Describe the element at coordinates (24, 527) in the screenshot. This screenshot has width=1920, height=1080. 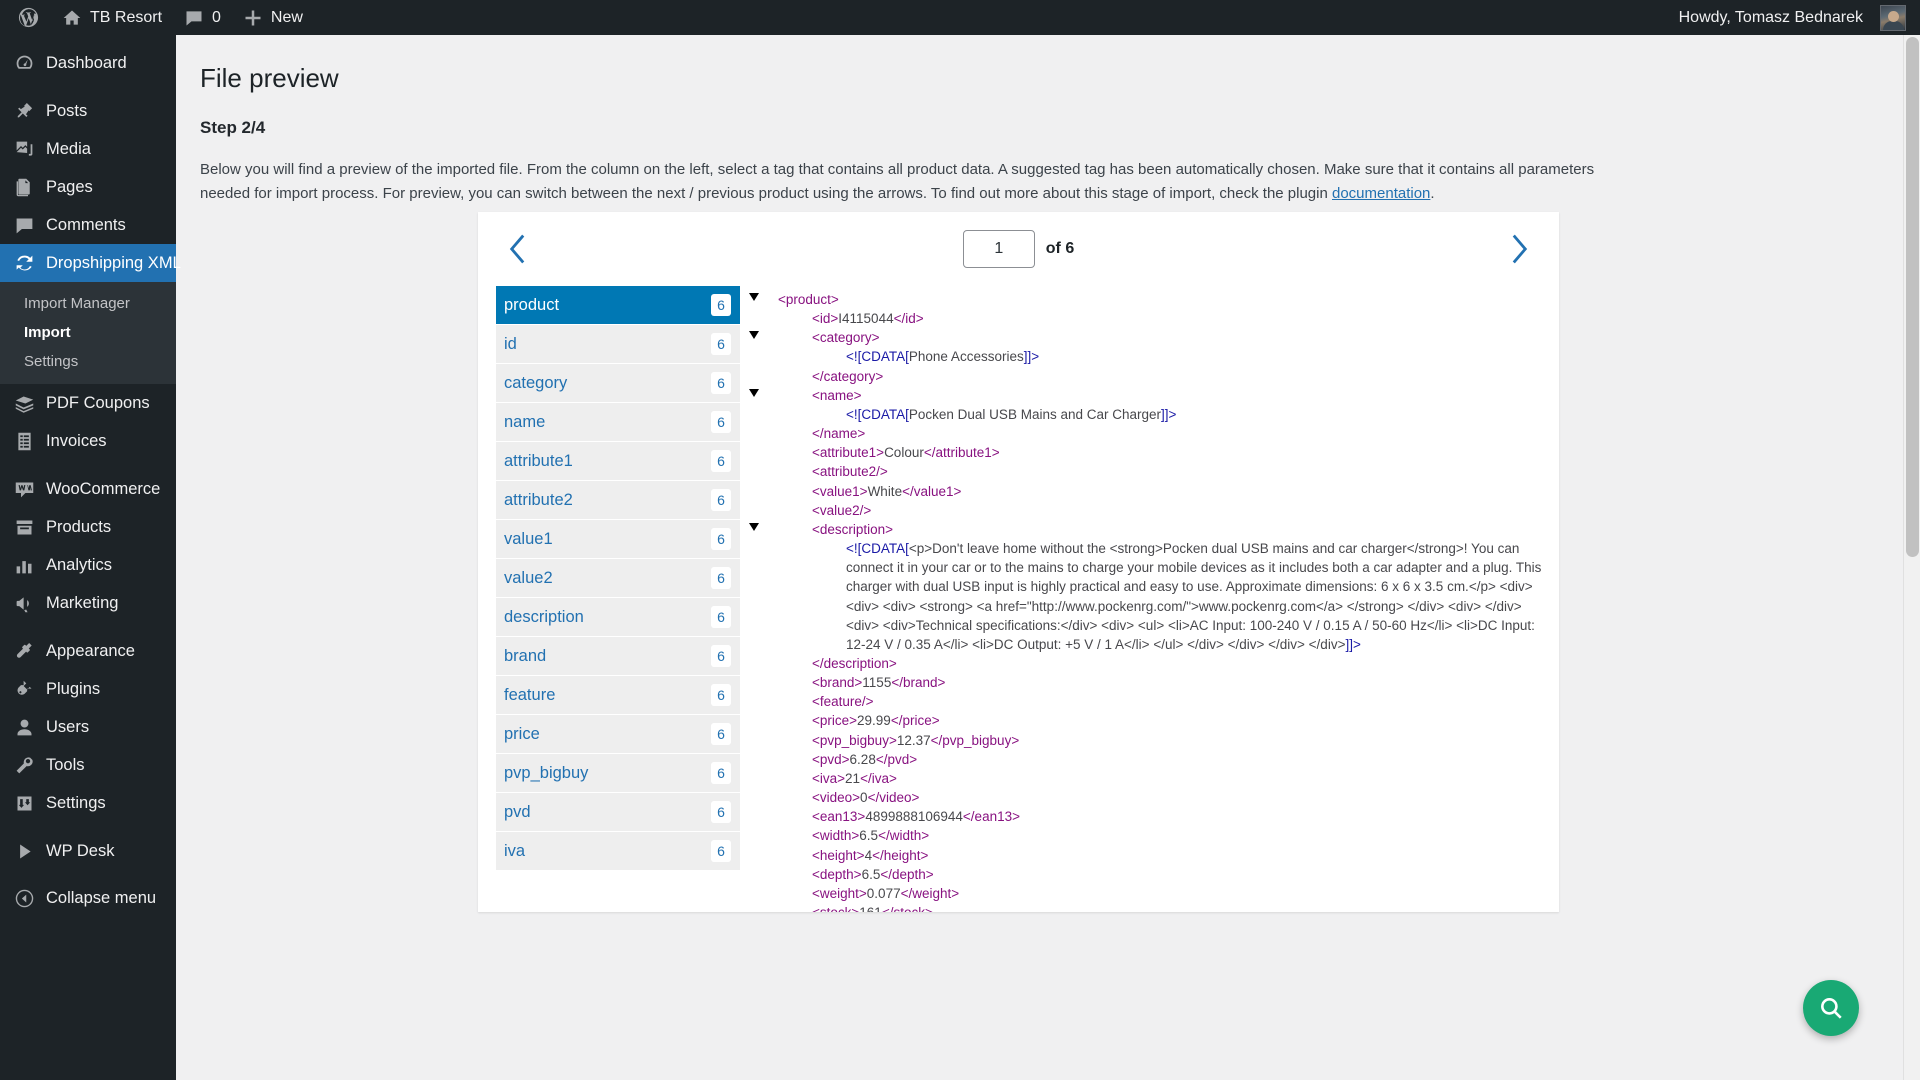
I see `products-icon` at that location.